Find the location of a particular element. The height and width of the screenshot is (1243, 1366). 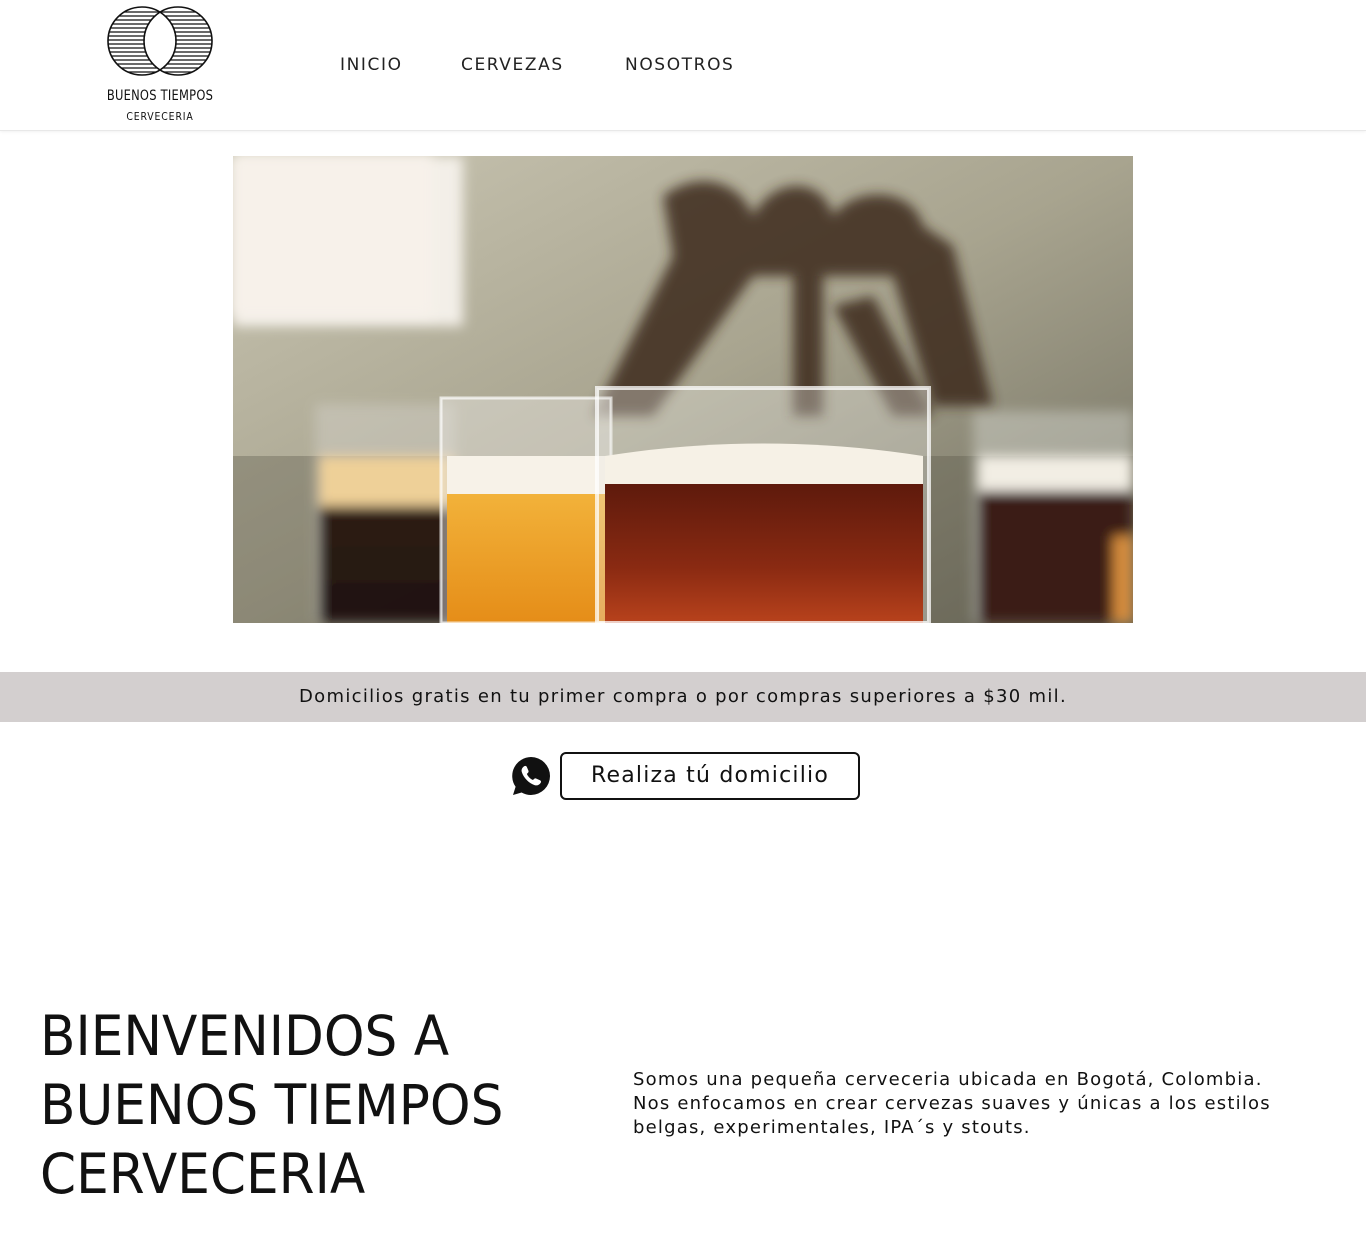

brand-name: BUENOS TIEMPOS is located at coordinates (160, 96).